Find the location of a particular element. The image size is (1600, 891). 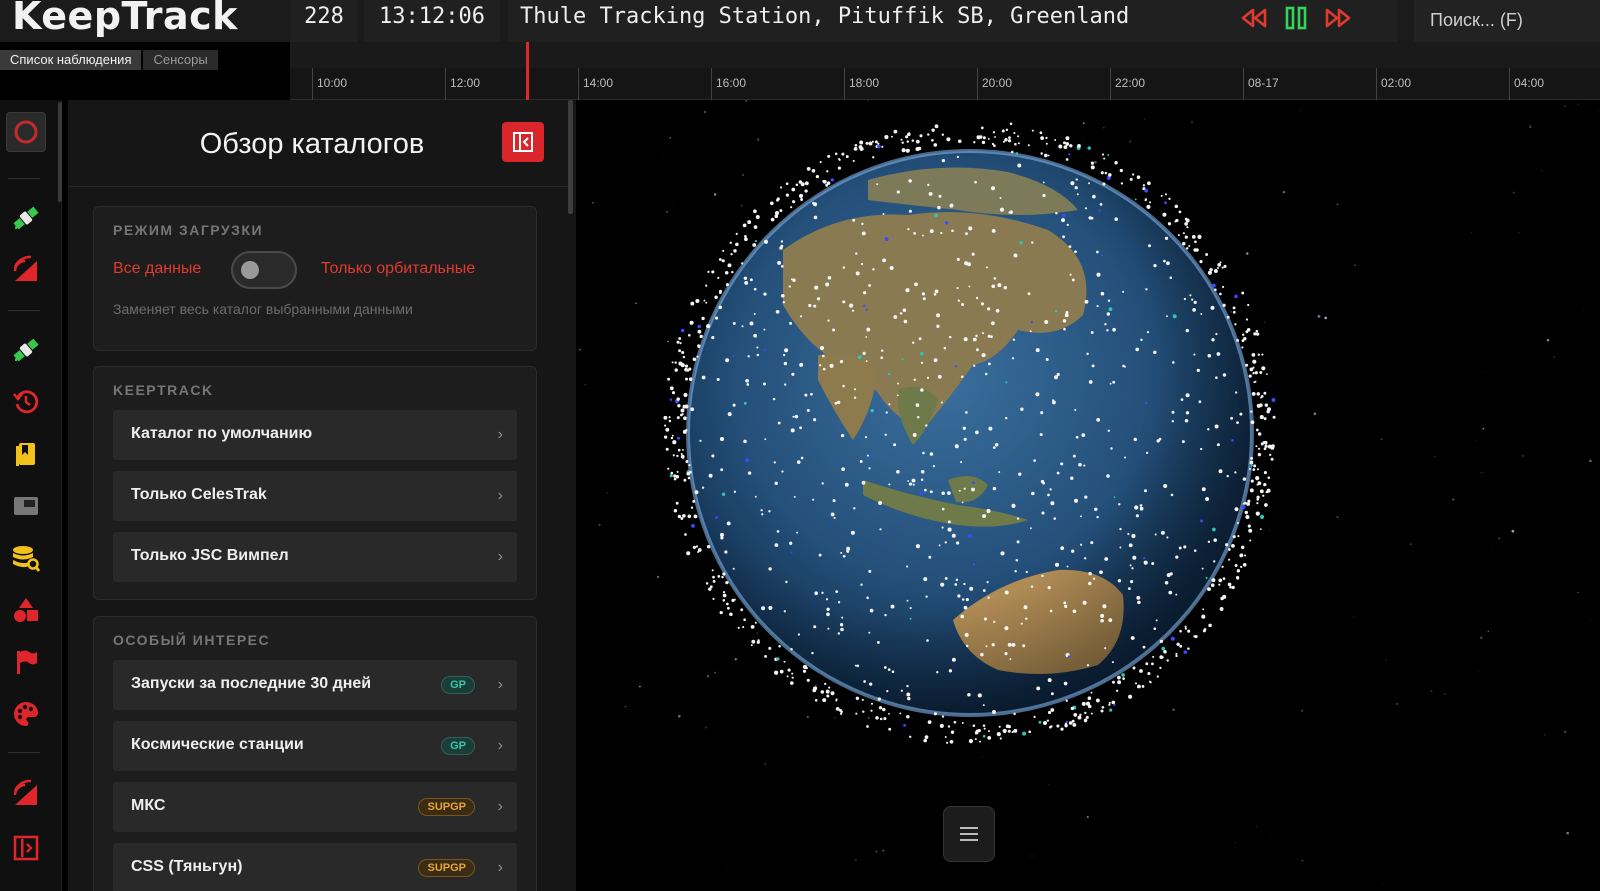

bookmark-icon is located at coordinates (26, 454).